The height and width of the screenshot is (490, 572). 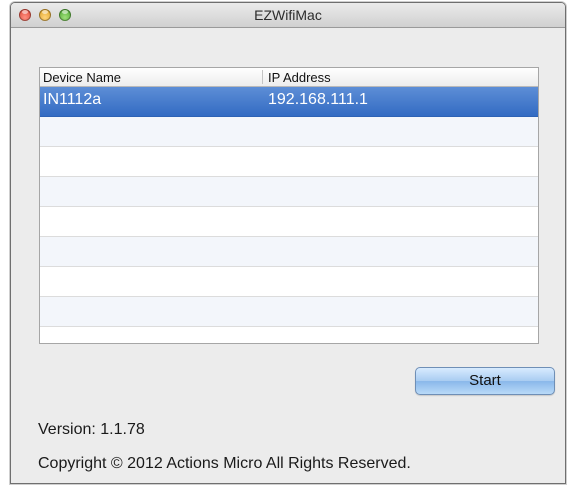 What do you see at coordinates (262, 77) in the screenshot?
I see `column-separator` at bounding box center [262, 77].